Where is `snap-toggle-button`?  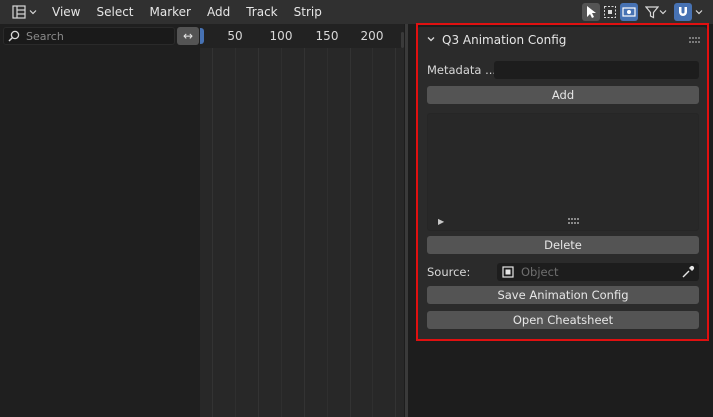 snap-toggle-button is located at coordinates (683, 12).